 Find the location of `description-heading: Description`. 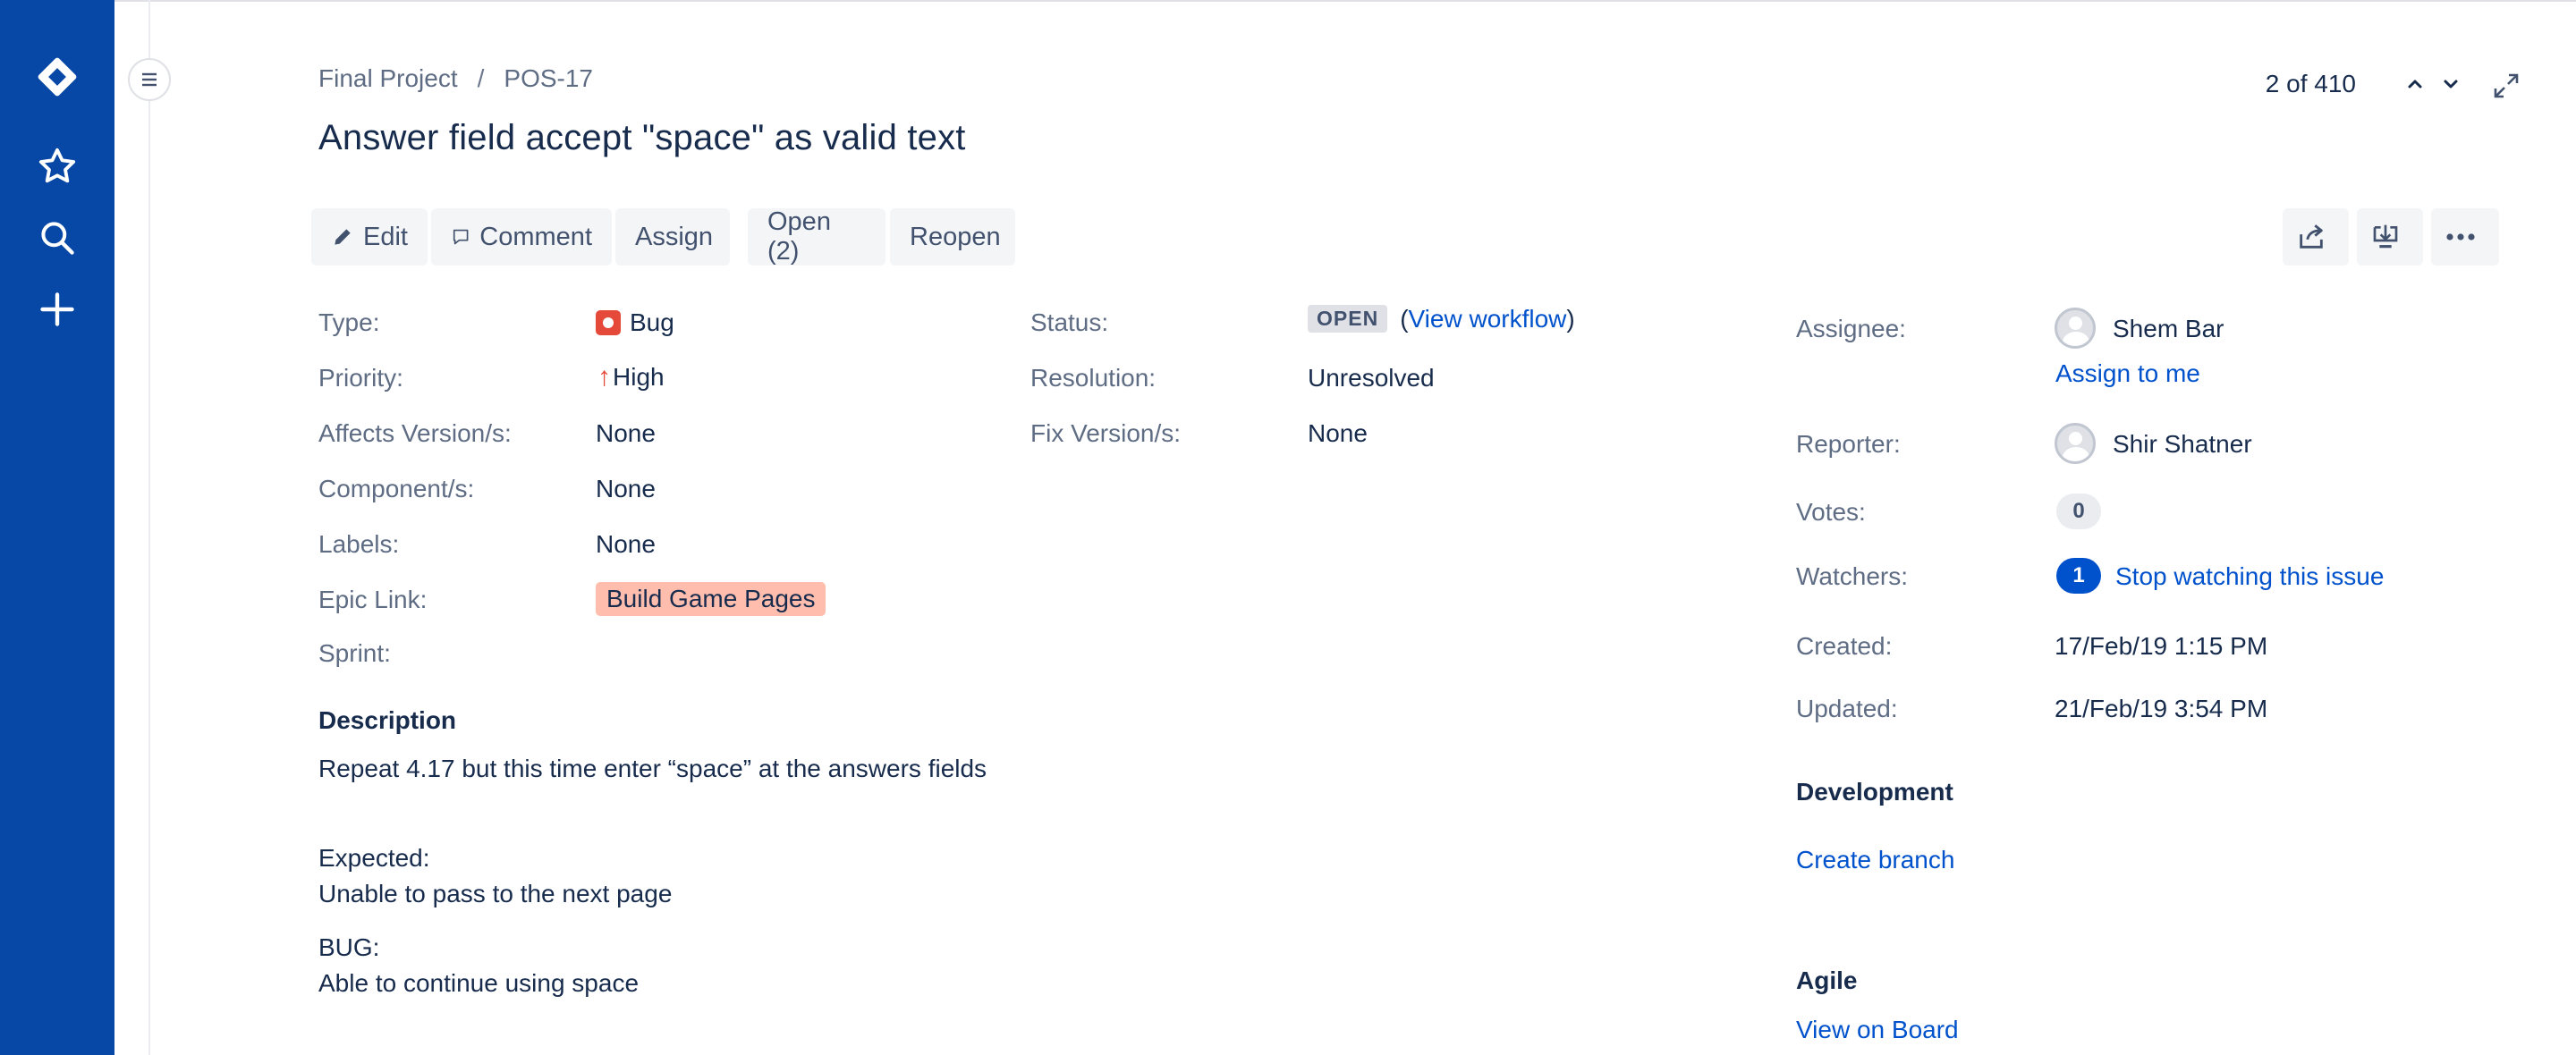

description-heading: Description is located at coordinates (387, 720).